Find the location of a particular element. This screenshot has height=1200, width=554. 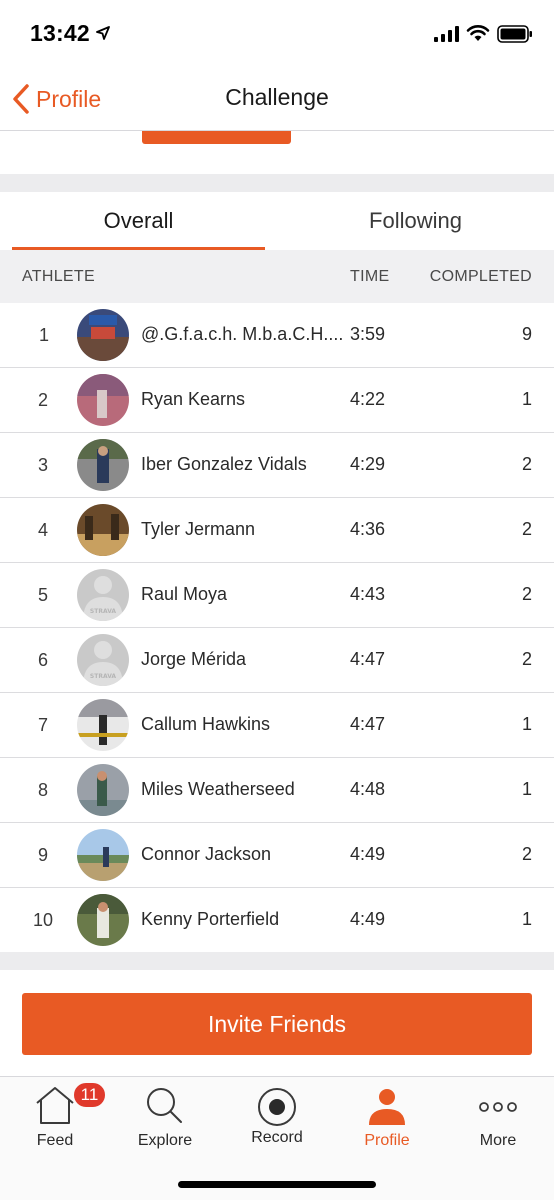

tab-feed-label: Feed is located at coordinates (55, 1140).